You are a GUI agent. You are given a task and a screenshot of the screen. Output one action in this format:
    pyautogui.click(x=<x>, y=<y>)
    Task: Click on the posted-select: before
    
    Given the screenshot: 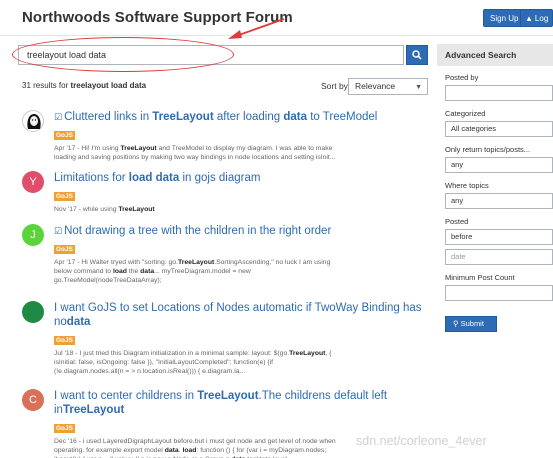 What is the action you would take?
    pyautogui.click(x=499, y=237)
    